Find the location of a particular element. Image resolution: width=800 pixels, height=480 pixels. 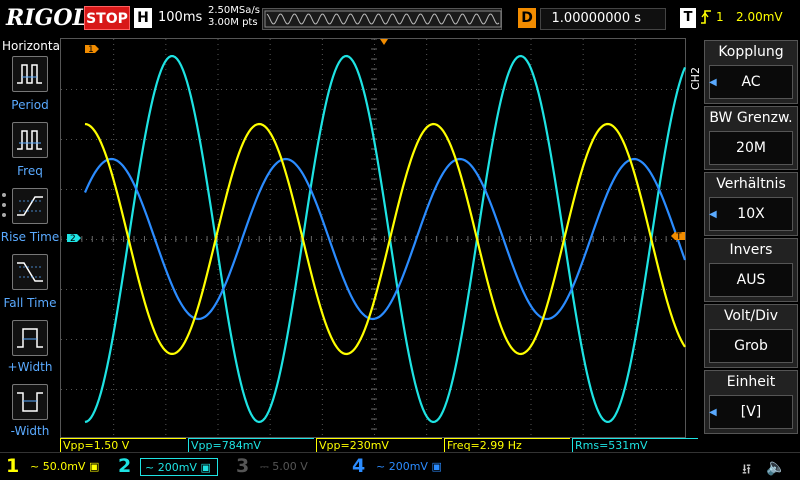

ch3-number: 3 is located at coordinates (242, 466).